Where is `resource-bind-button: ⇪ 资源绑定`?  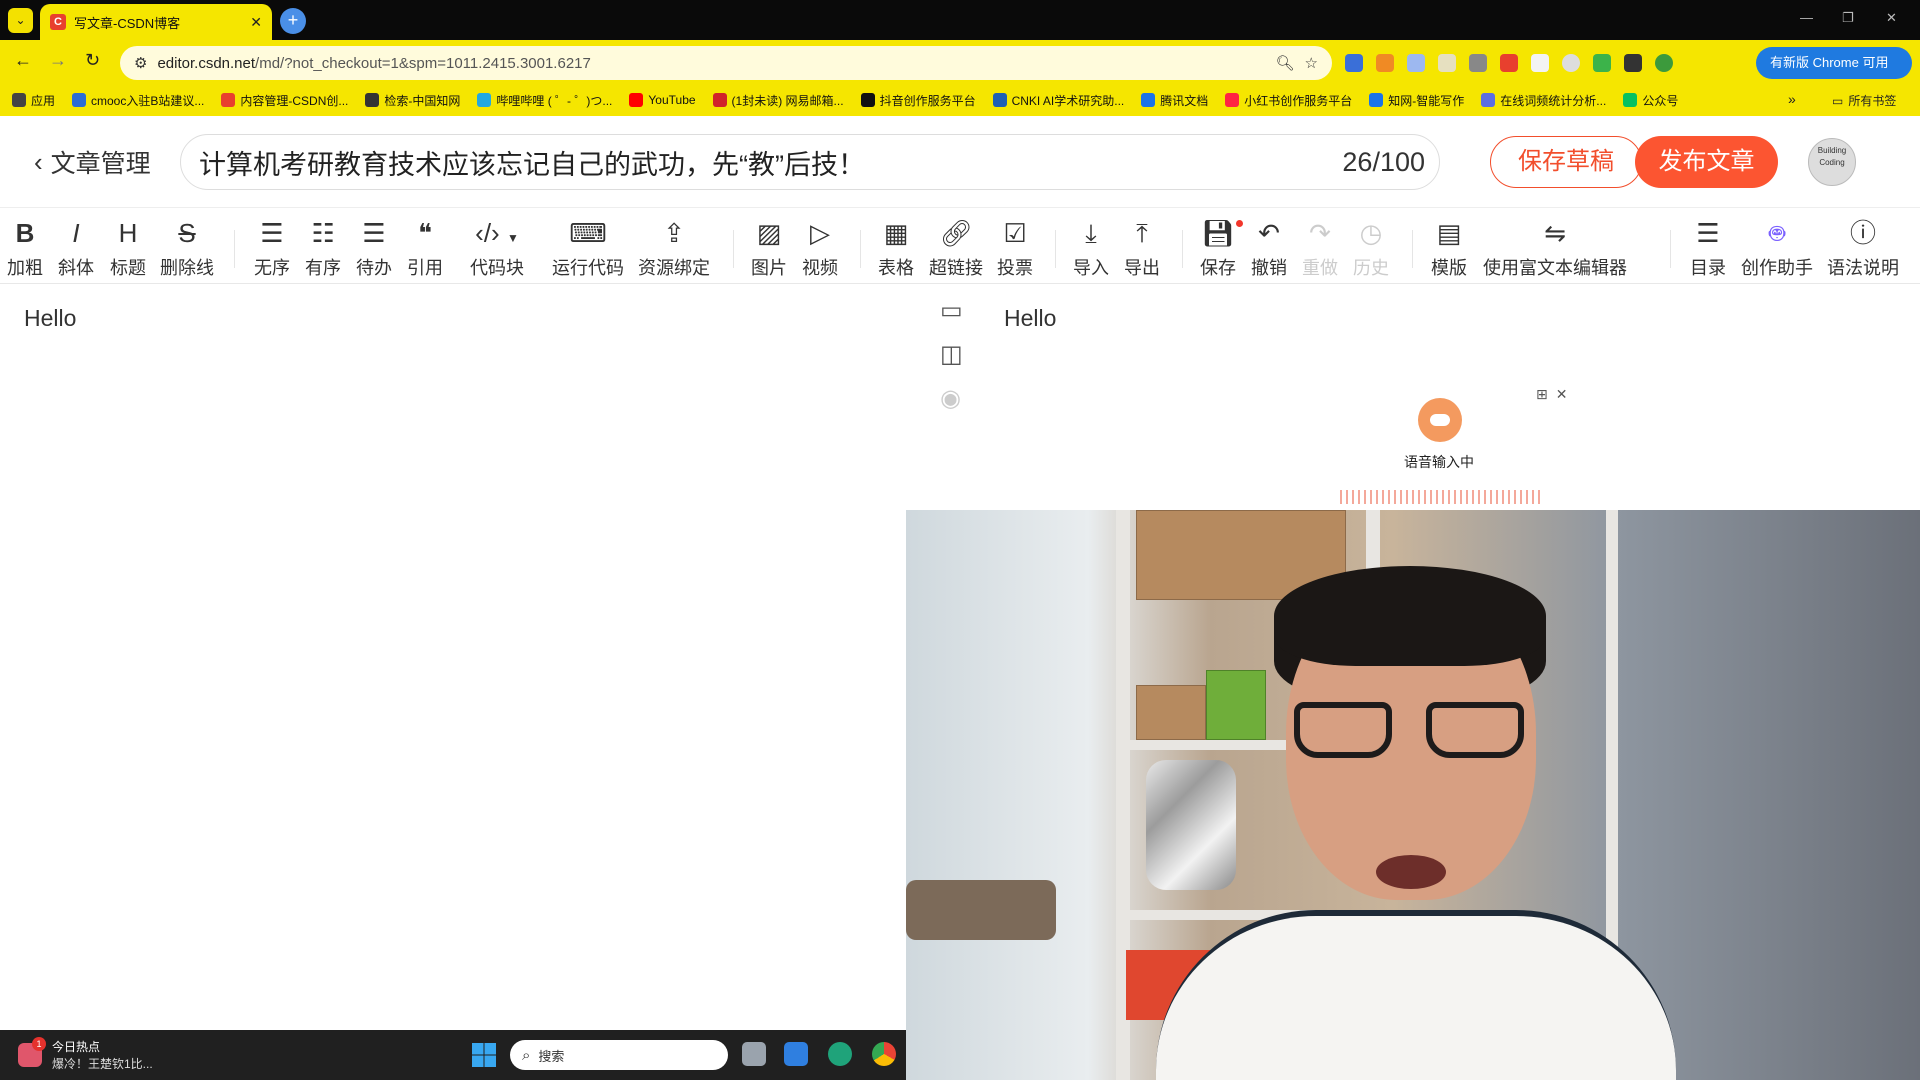 resource-bind-button: ⇪ 资源绑定 is located at coordinates (674, 249).